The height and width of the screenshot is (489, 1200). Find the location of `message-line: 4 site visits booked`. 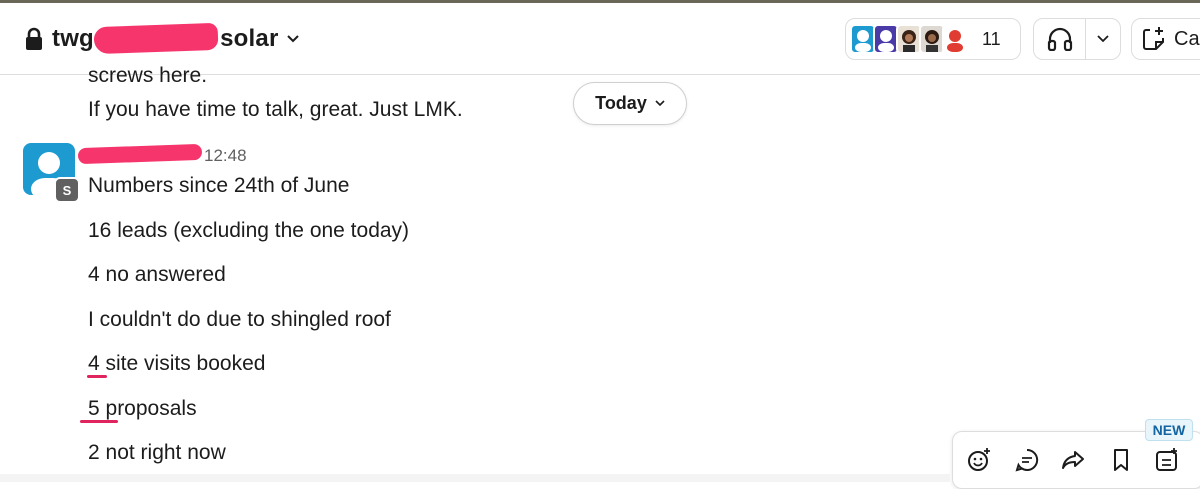

message-line: 4 site visits booked is located at coordinates (177, 363).